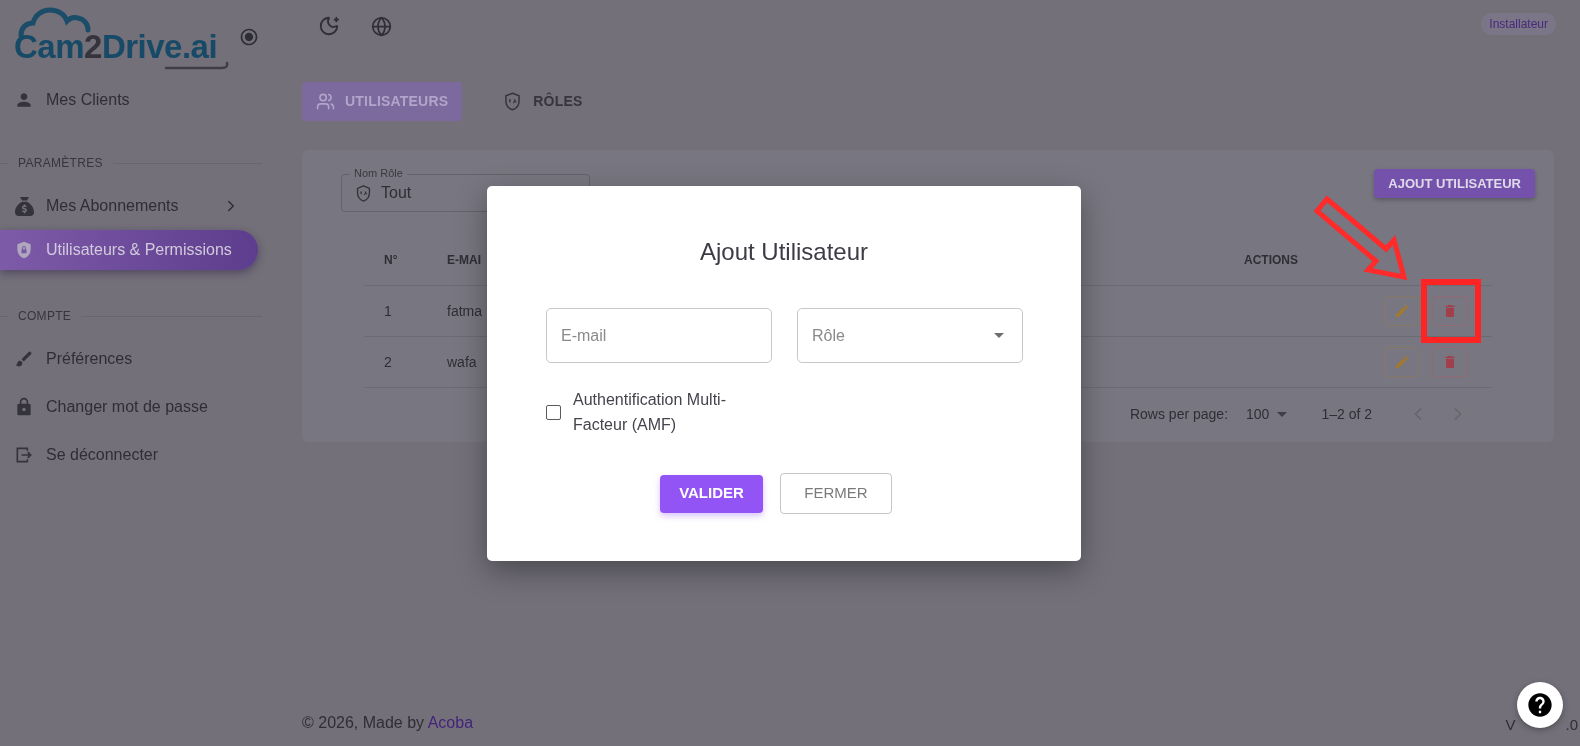 This screenshot has width=1580, height=746. What do you see at coordinates (381, 26) in the screenshot?
I see `language-icon` at bounding box center [381, 26].